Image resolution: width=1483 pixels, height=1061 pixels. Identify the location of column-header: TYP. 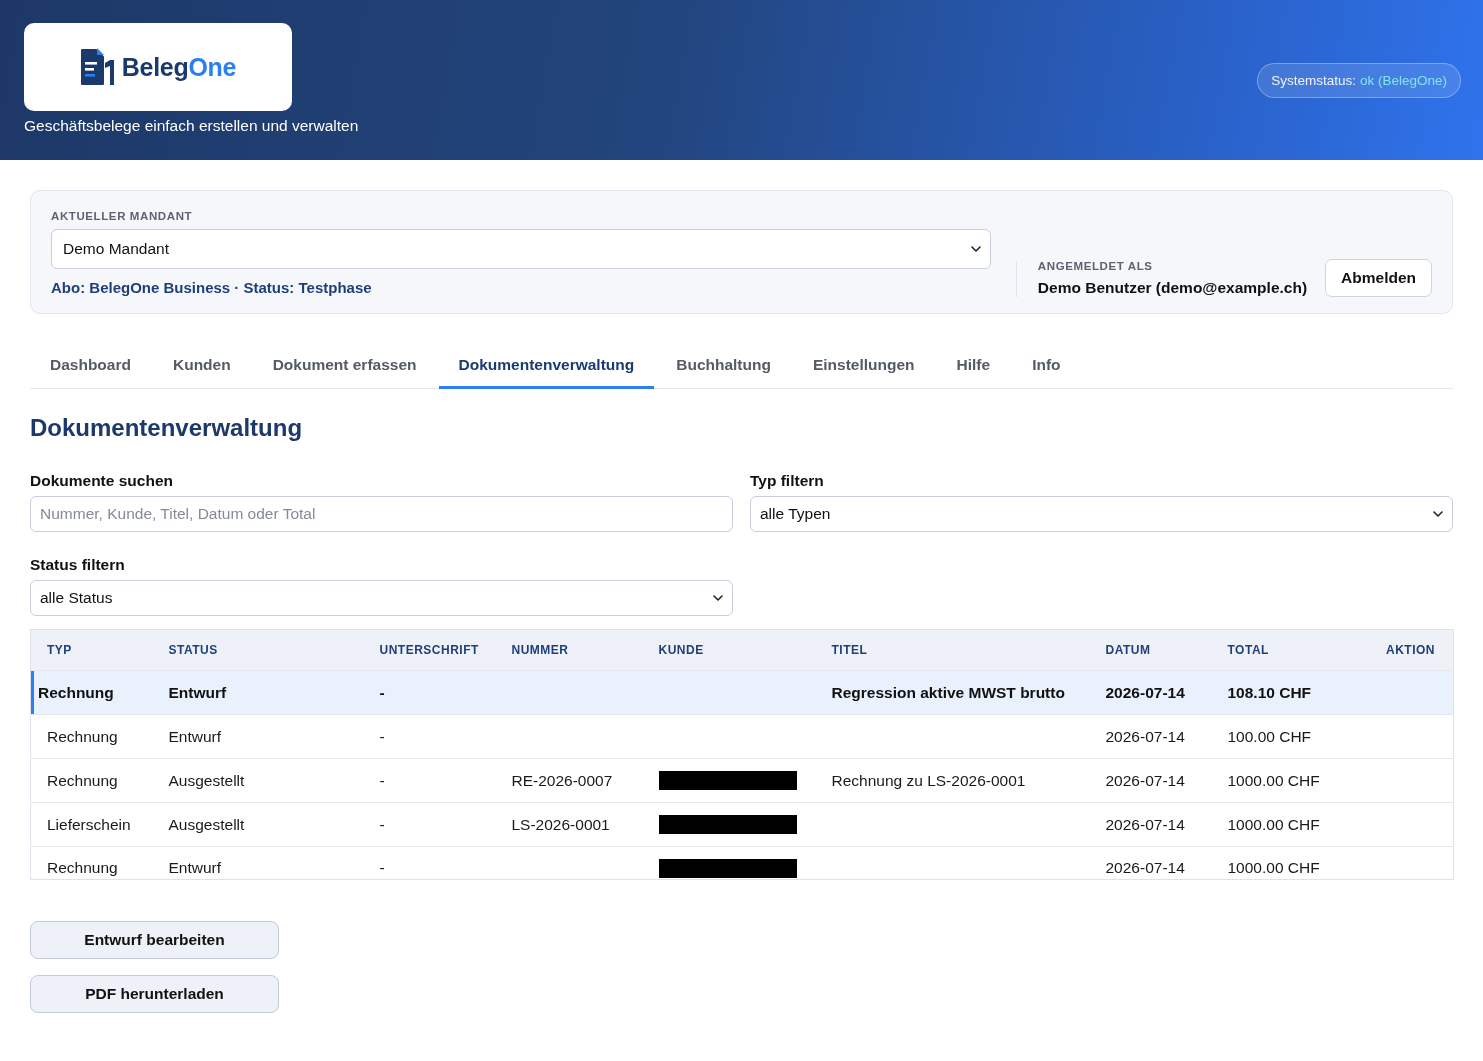
(91, 650).